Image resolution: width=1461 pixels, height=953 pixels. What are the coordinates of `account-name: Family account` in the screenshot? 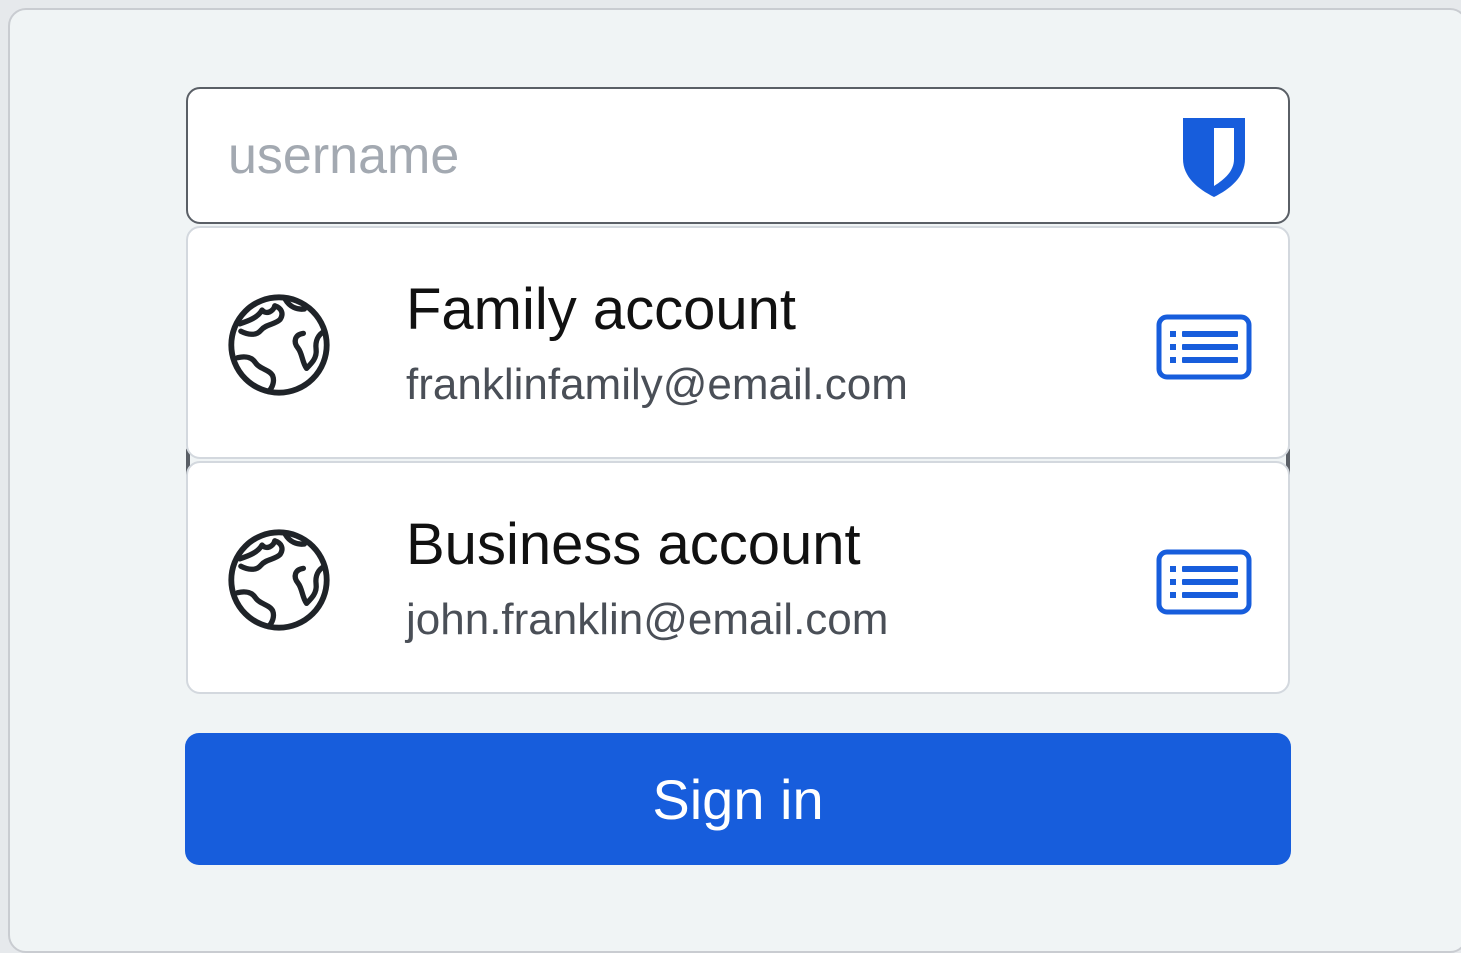 It's located at (601, 309).